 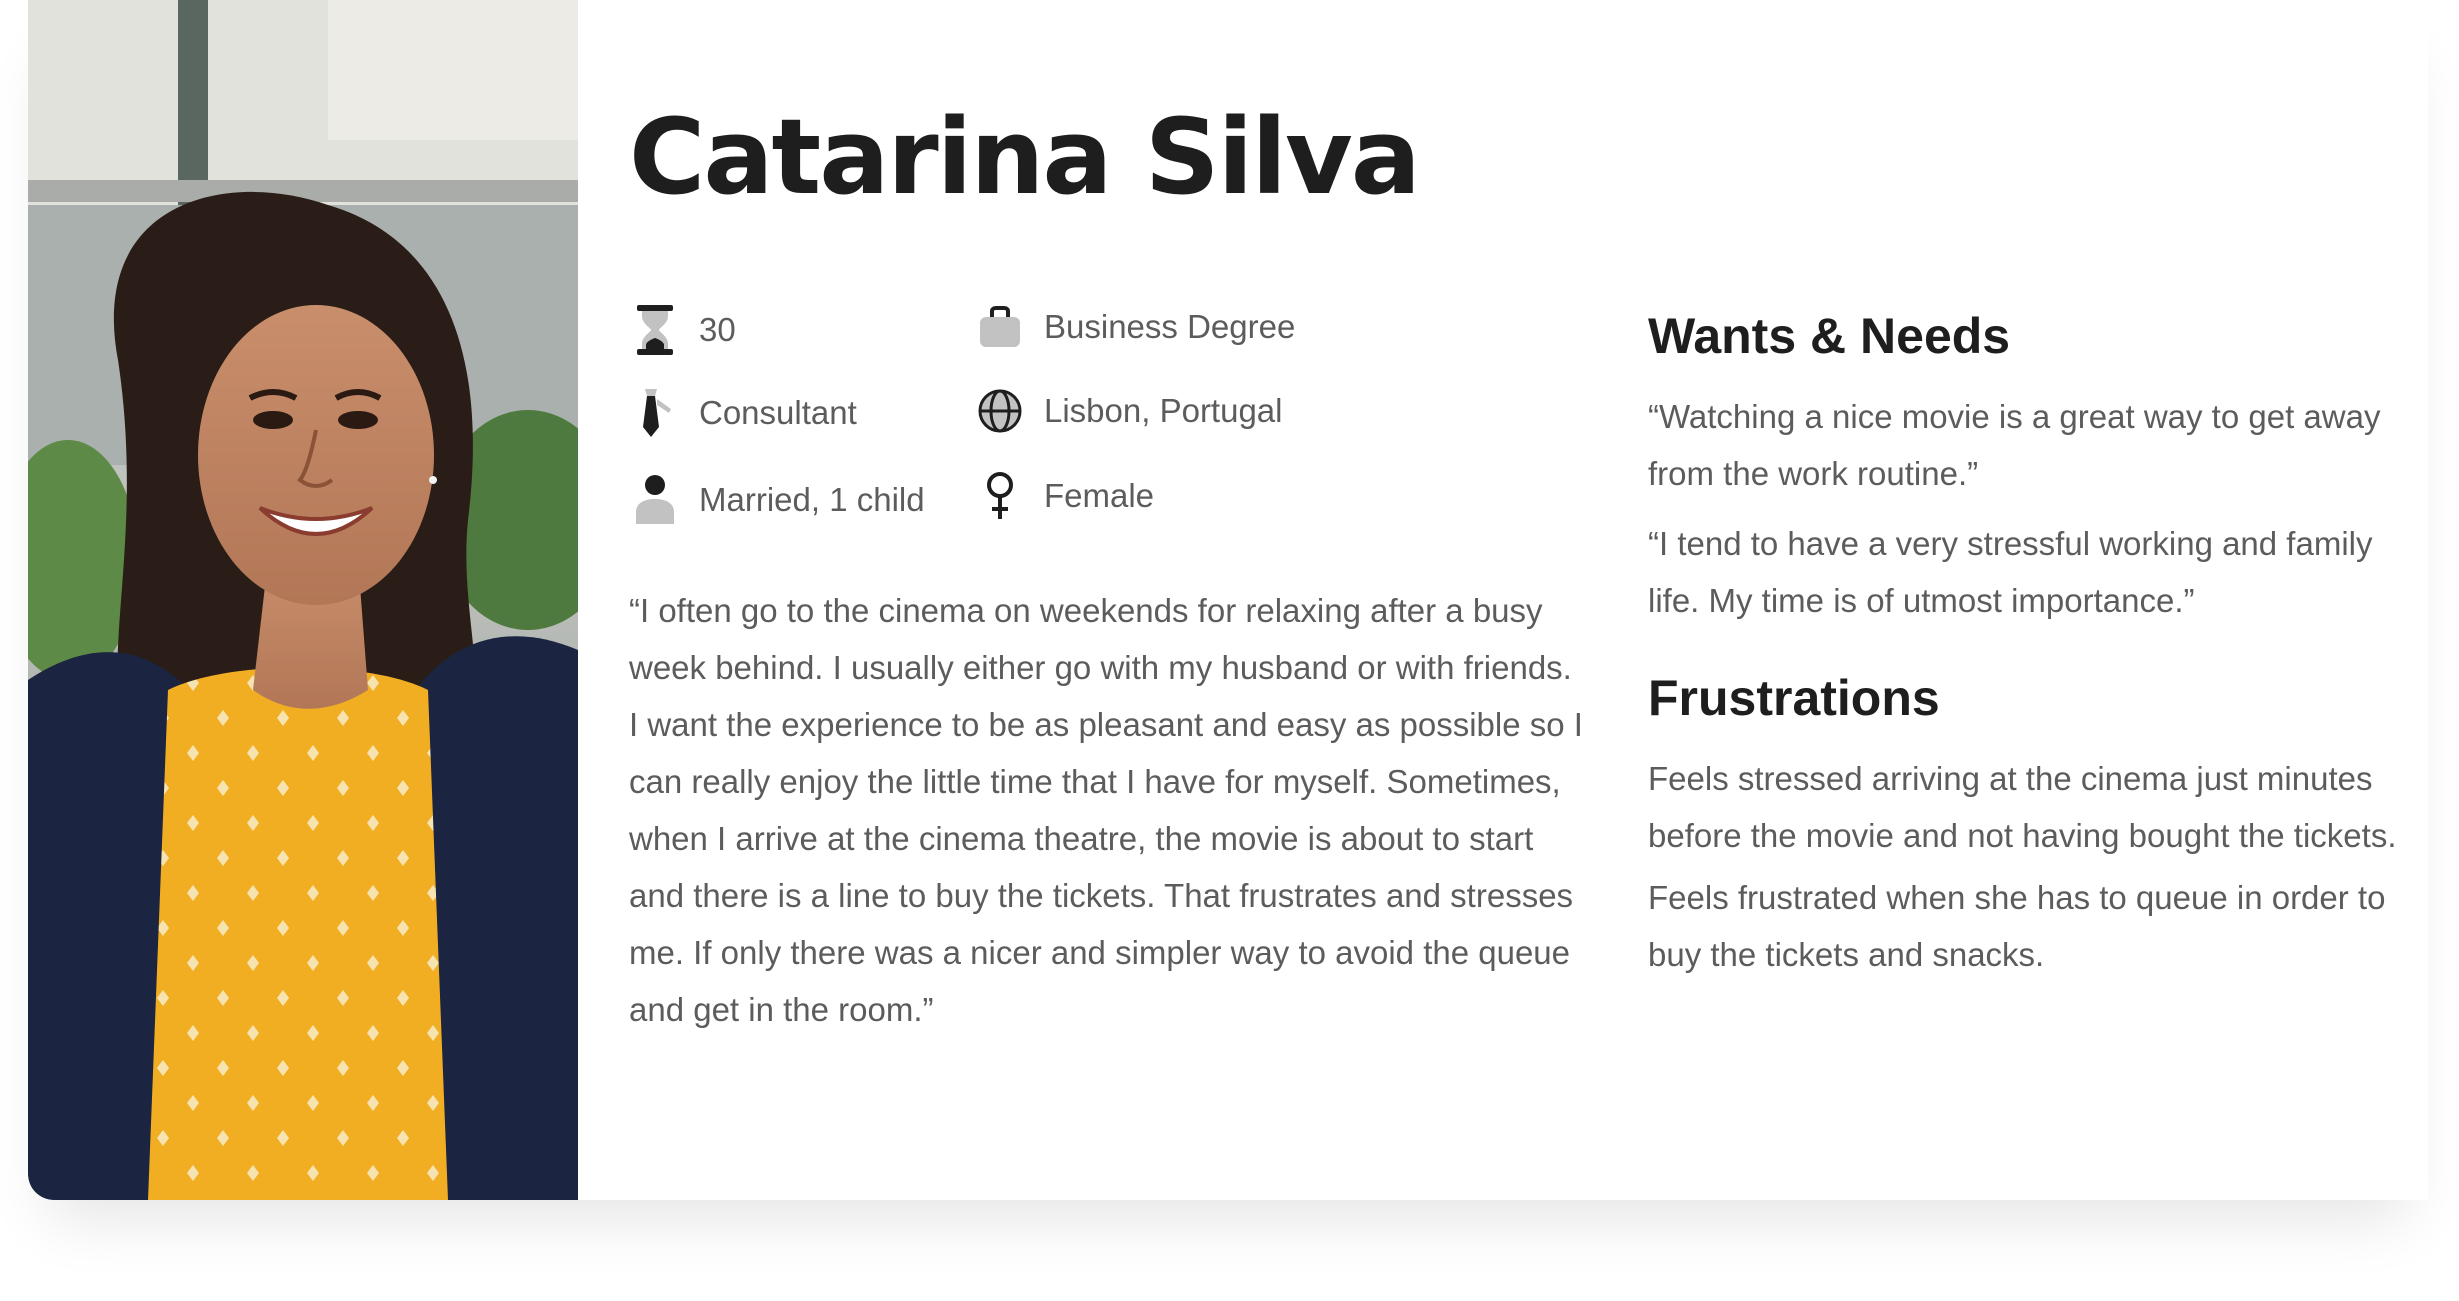 I want to click on attr-gender-label: Female, so click(x=1099, y=495).